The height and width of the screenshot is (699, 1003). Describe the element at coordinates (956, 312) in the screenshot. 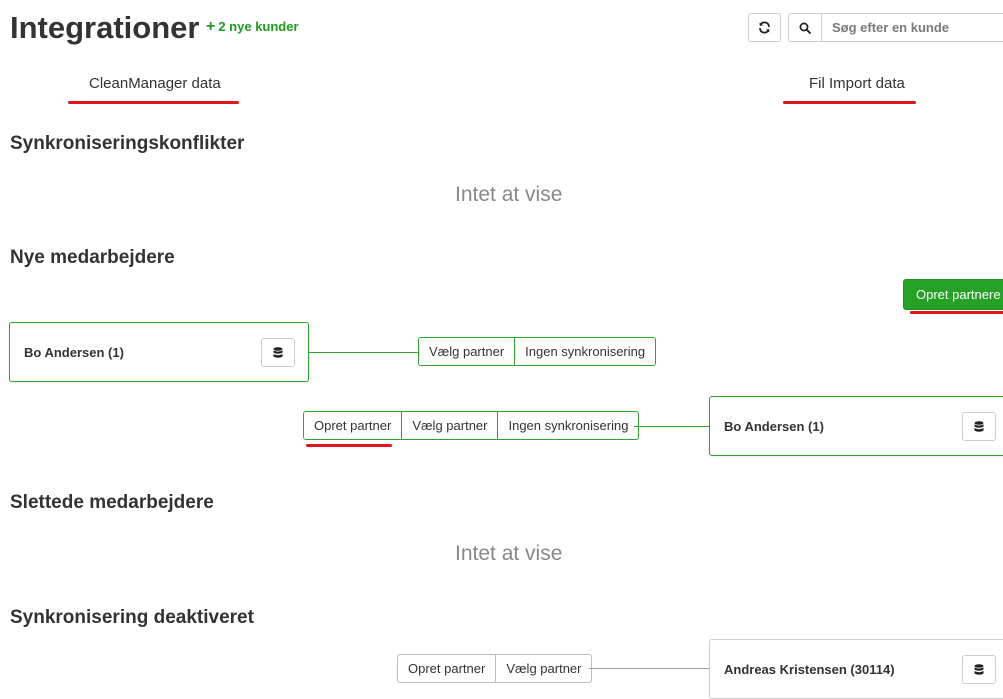

I see `create-partners-underline` at that location.